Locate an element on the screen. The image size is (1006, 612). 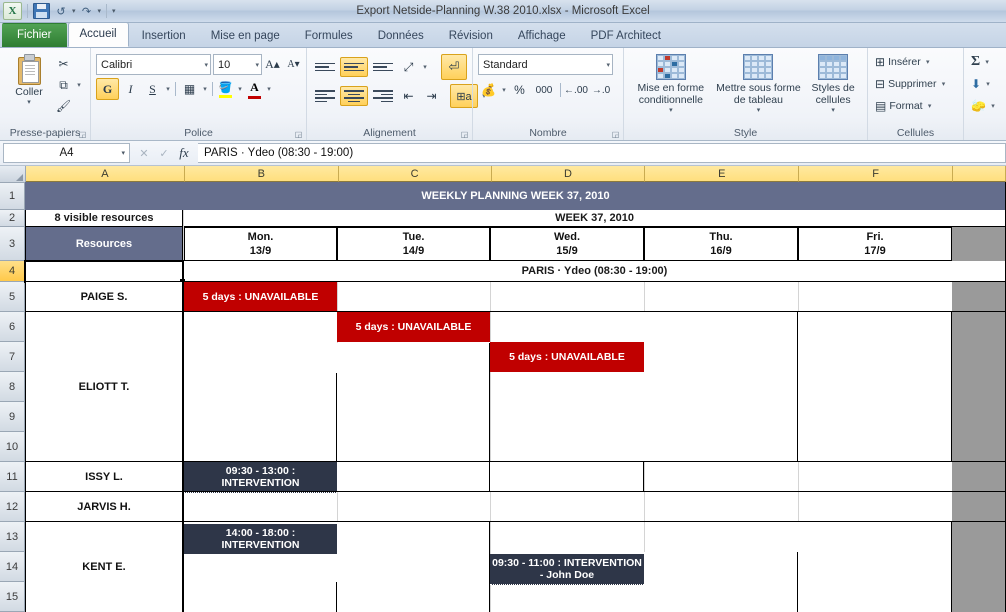
fill-color-dropdown-icon: ▾ is located at coordinates (240, 89).